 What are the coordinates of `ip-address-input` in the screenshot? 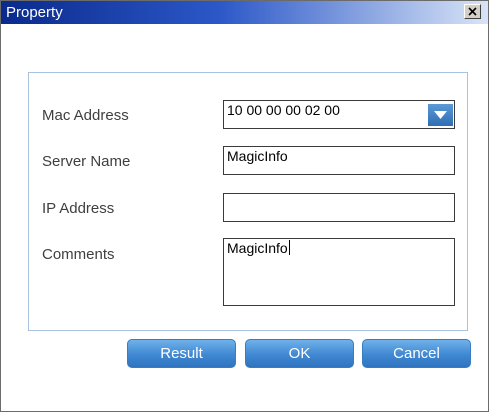 It's located at (339, 207).